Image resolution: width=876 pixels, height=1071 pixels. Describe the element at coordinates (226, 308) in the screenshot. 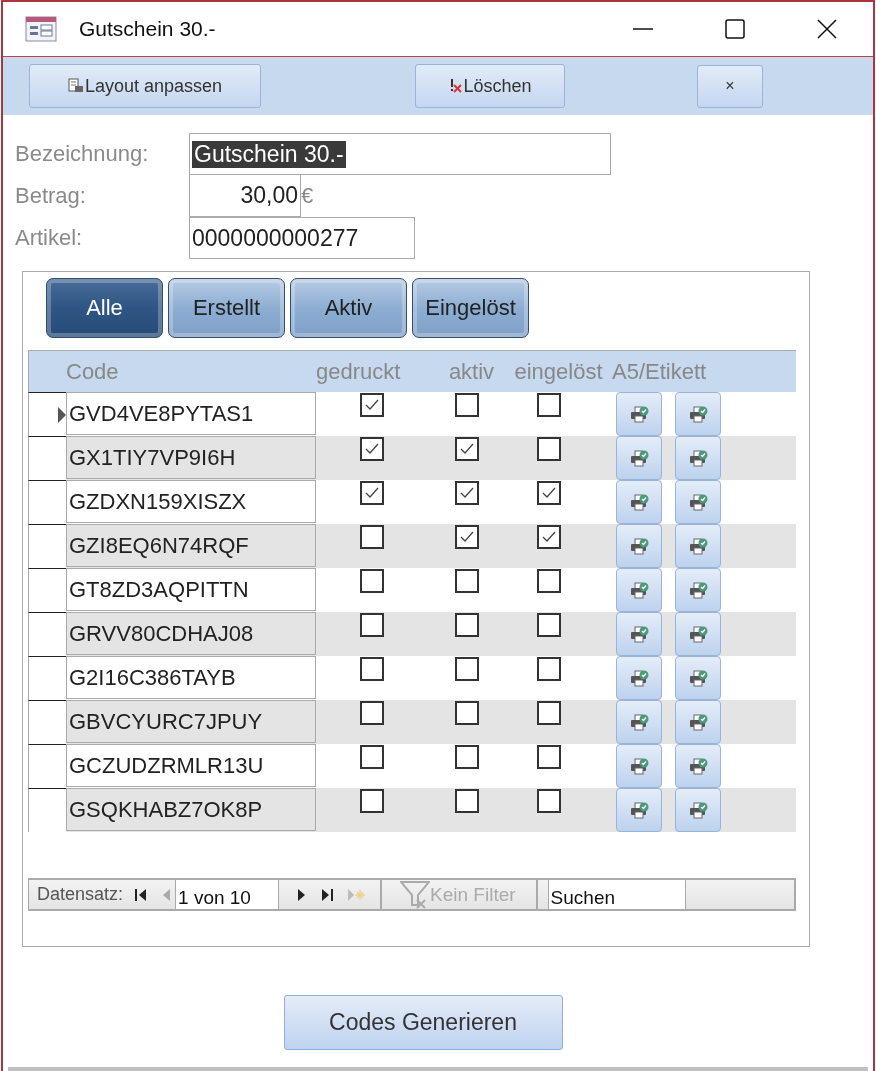

I see `filter-tab: Erstellt` at that location.